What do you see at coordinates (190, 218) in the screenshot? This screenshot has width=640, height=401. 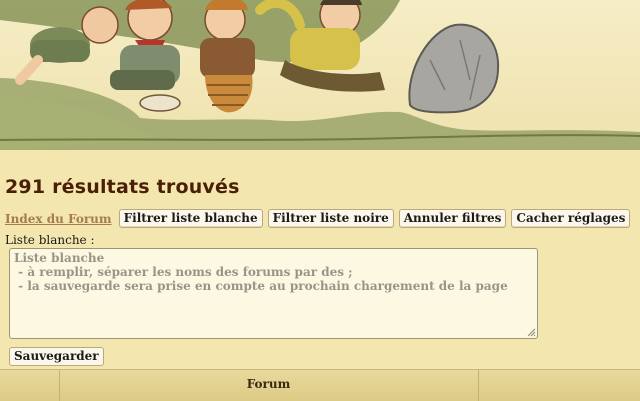 I see `filter-whitelist-button: Filtrer liste blanche` at bounding box center [190, 218].